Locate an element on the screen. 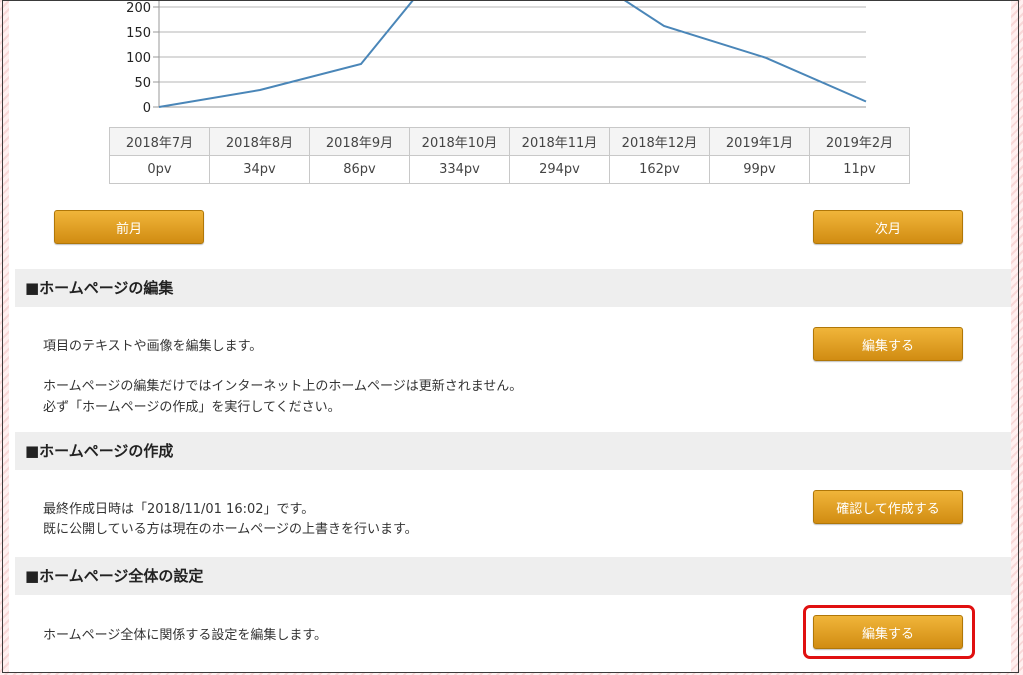 The height and width of the screenshot is (675, 1023). table-cell-pv: 0pv is located at coordinates (159, 169).